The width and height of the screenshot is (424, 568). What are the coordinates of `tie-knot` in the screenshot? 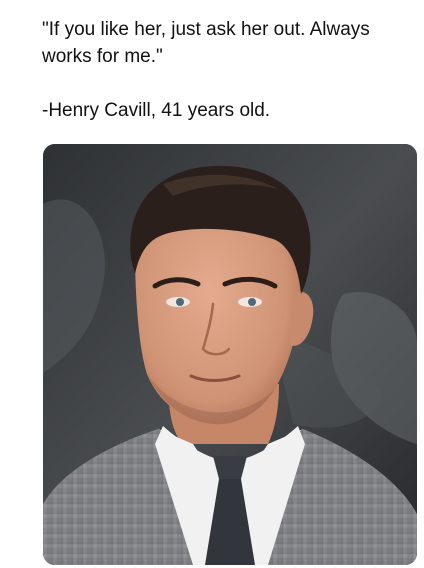 It's located at (230, 467).